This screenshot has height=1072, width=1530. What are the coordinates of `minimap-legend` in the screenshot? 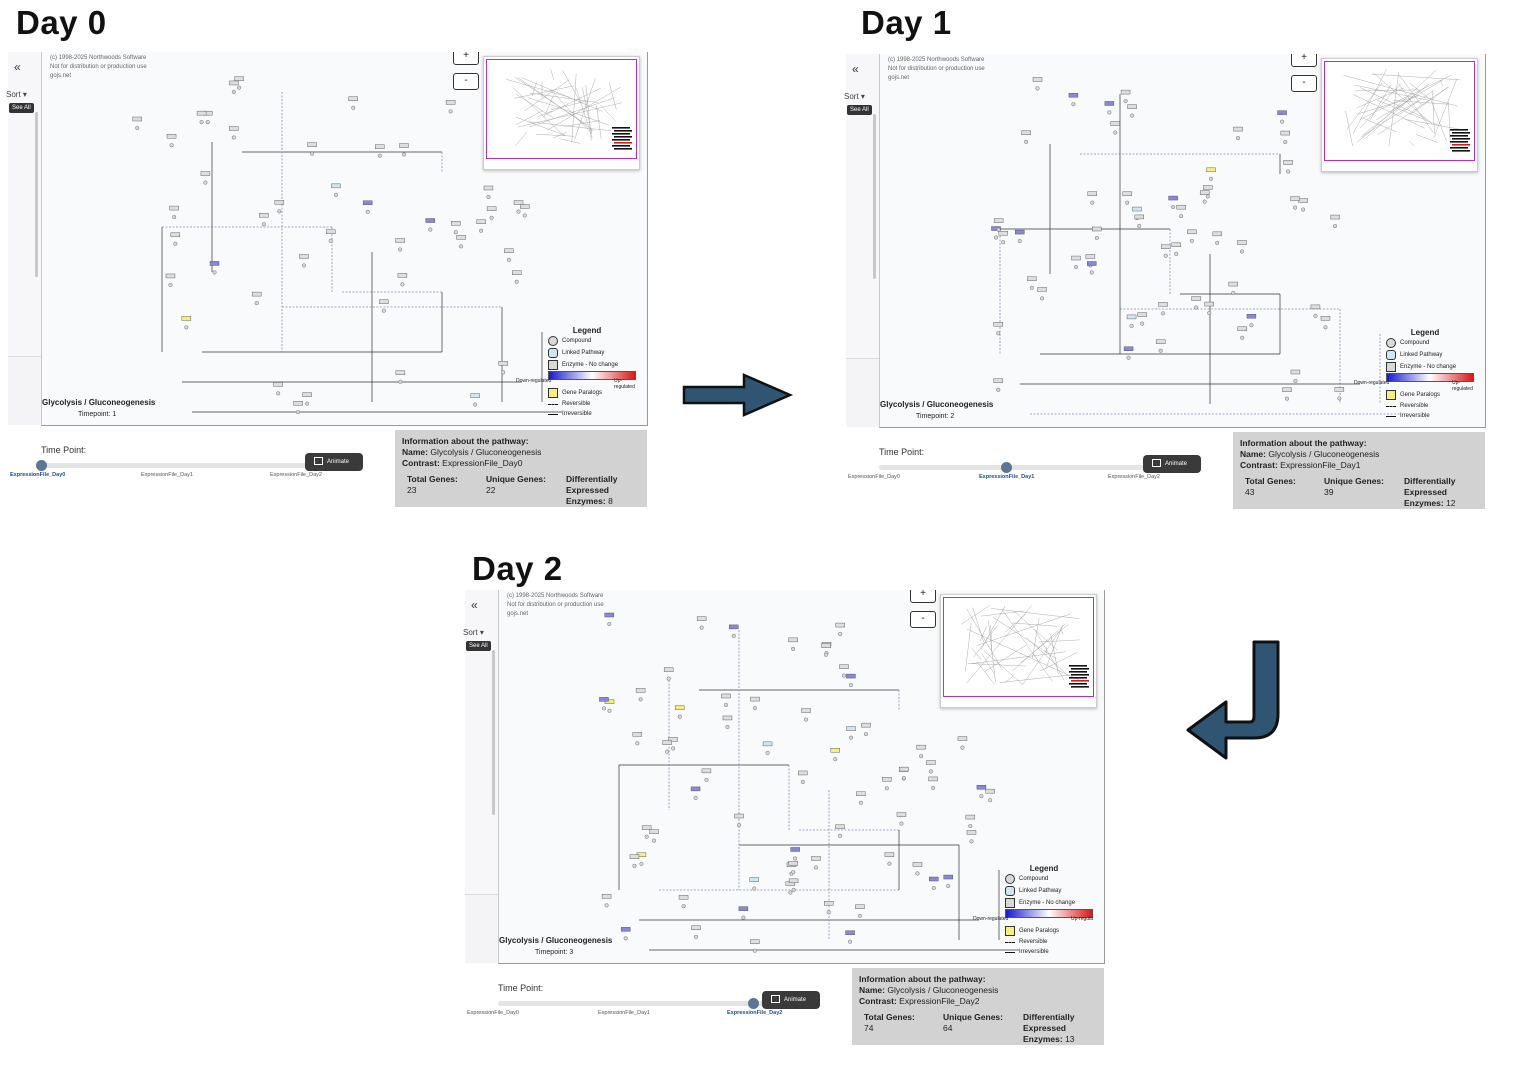 It's located at (622, 138).